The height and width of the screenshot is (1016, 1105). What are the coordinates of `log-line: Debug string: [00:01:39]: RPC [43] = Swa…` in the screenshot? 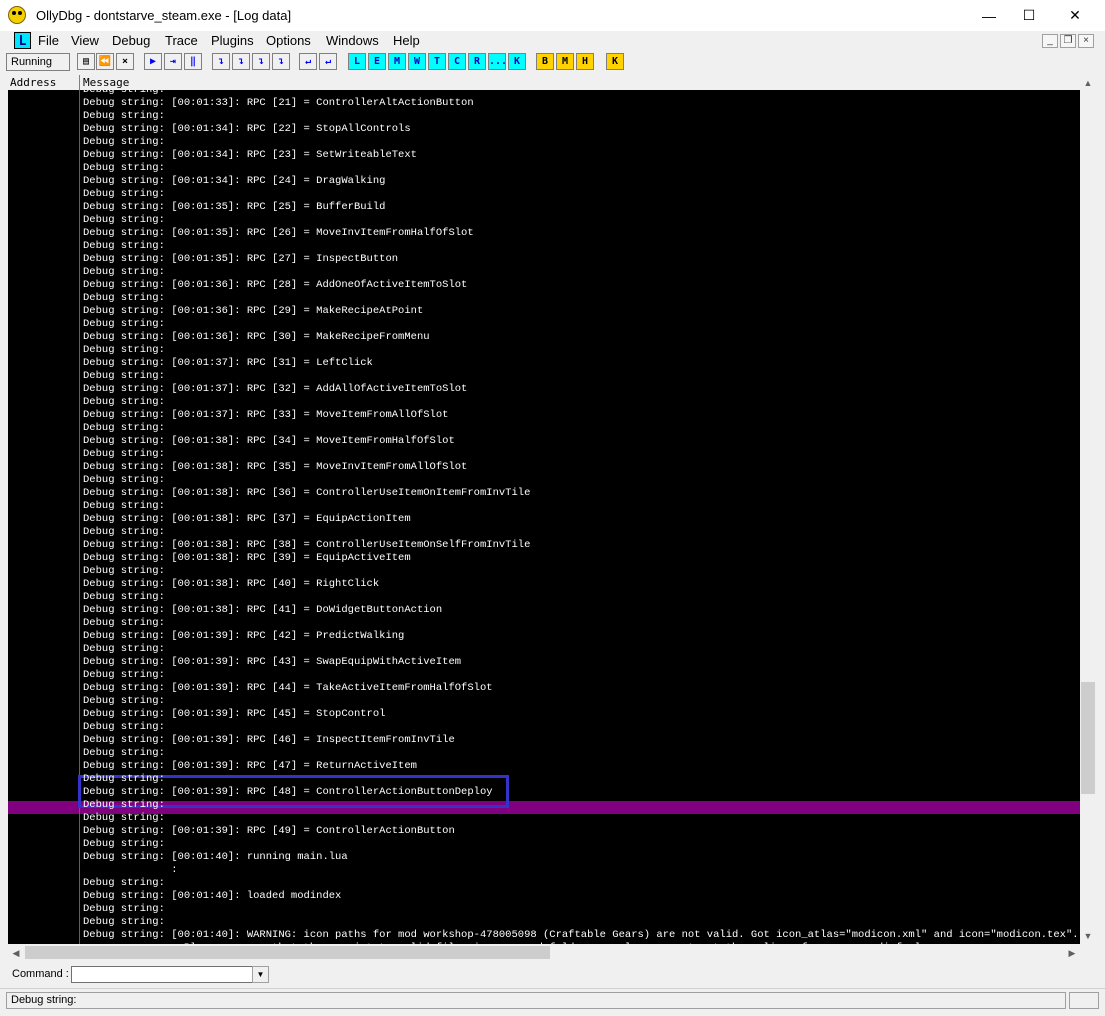 It's located at (272, 662).